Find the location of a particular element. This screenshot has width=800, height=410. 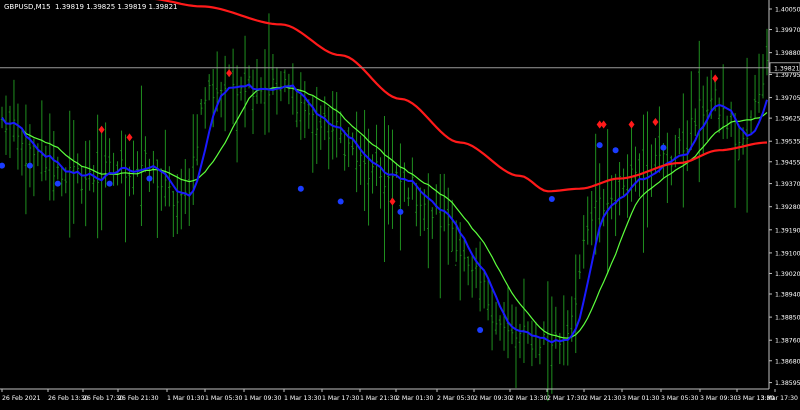

price-tick-label: 1.38680 is located at coordinates (787, 361).